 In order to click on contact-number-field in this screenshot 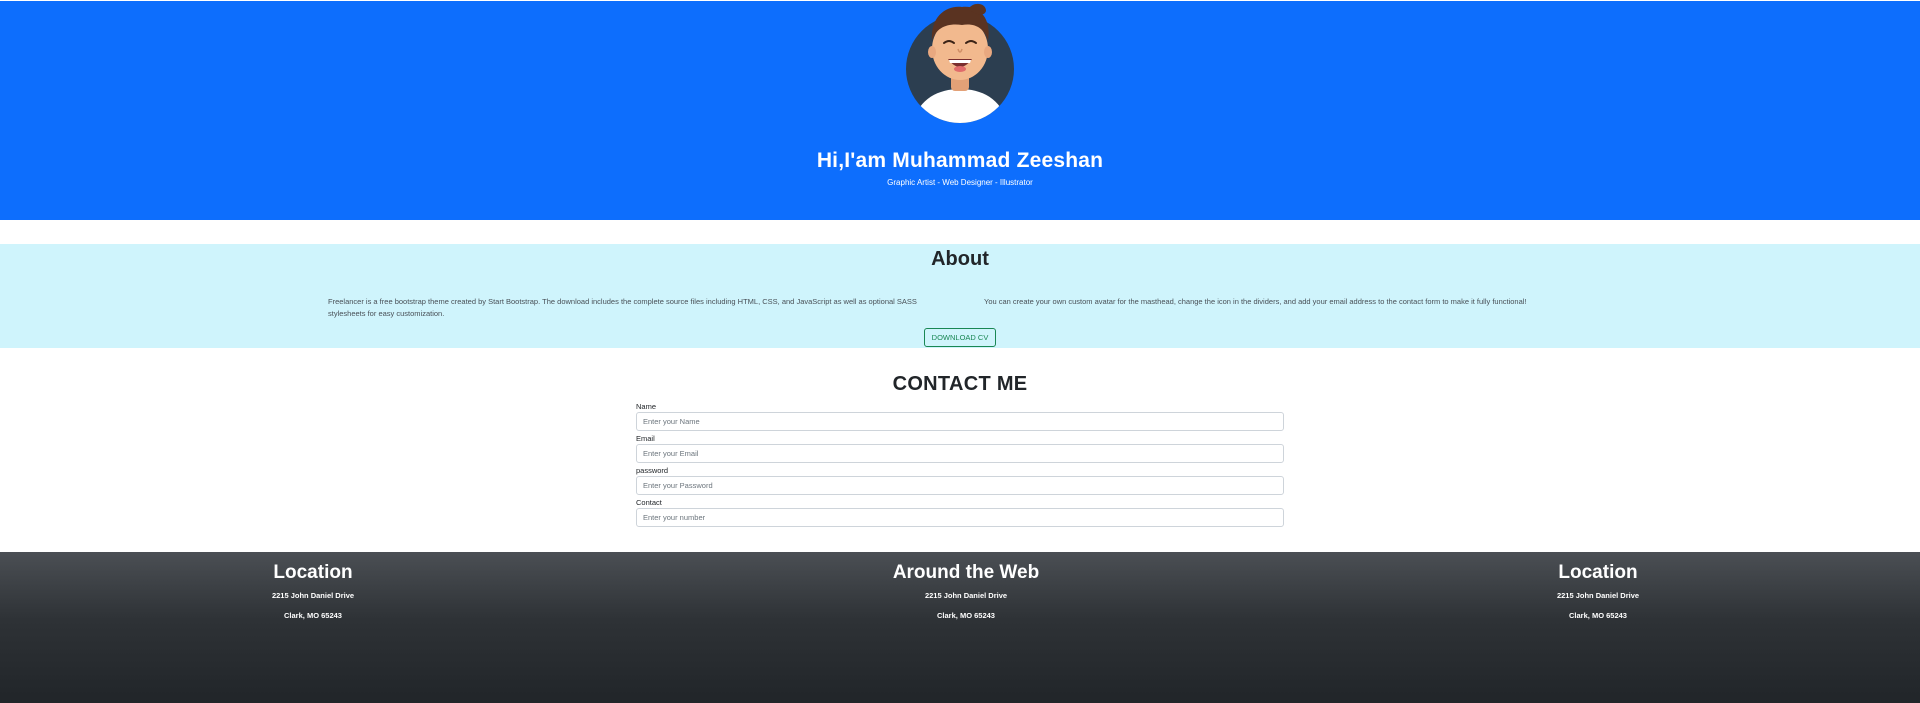, I will do `click(960, 517)`.